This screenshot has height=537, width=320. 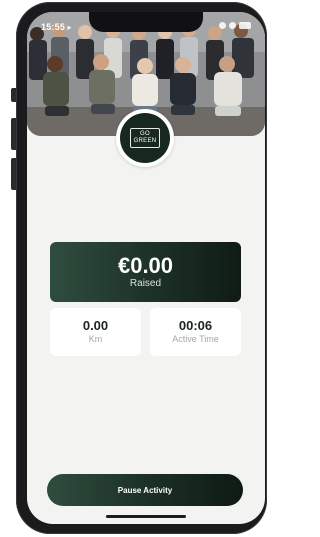 What do you see at coordinates (232, 25) in the screenshot?
I see `wifi-icon` at bounding box center [232, 25].